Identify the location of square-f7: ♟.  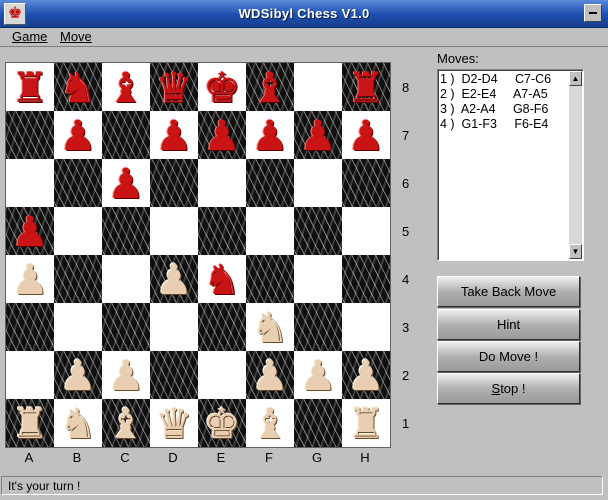
(270, 135).